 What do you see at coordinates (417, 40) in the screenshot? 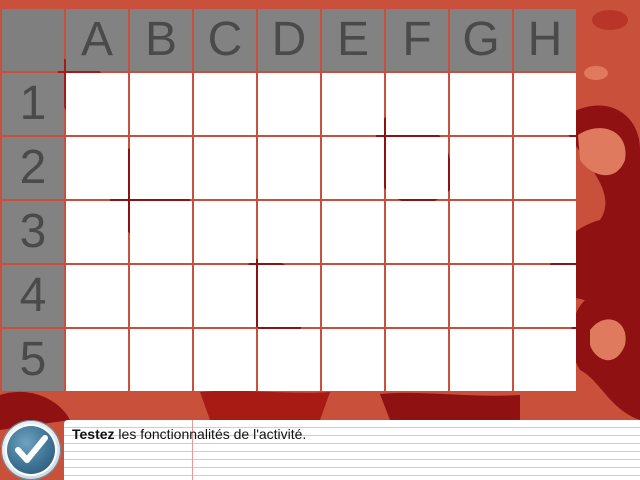
I see `column-header: F` at bounding box center [417, 40].